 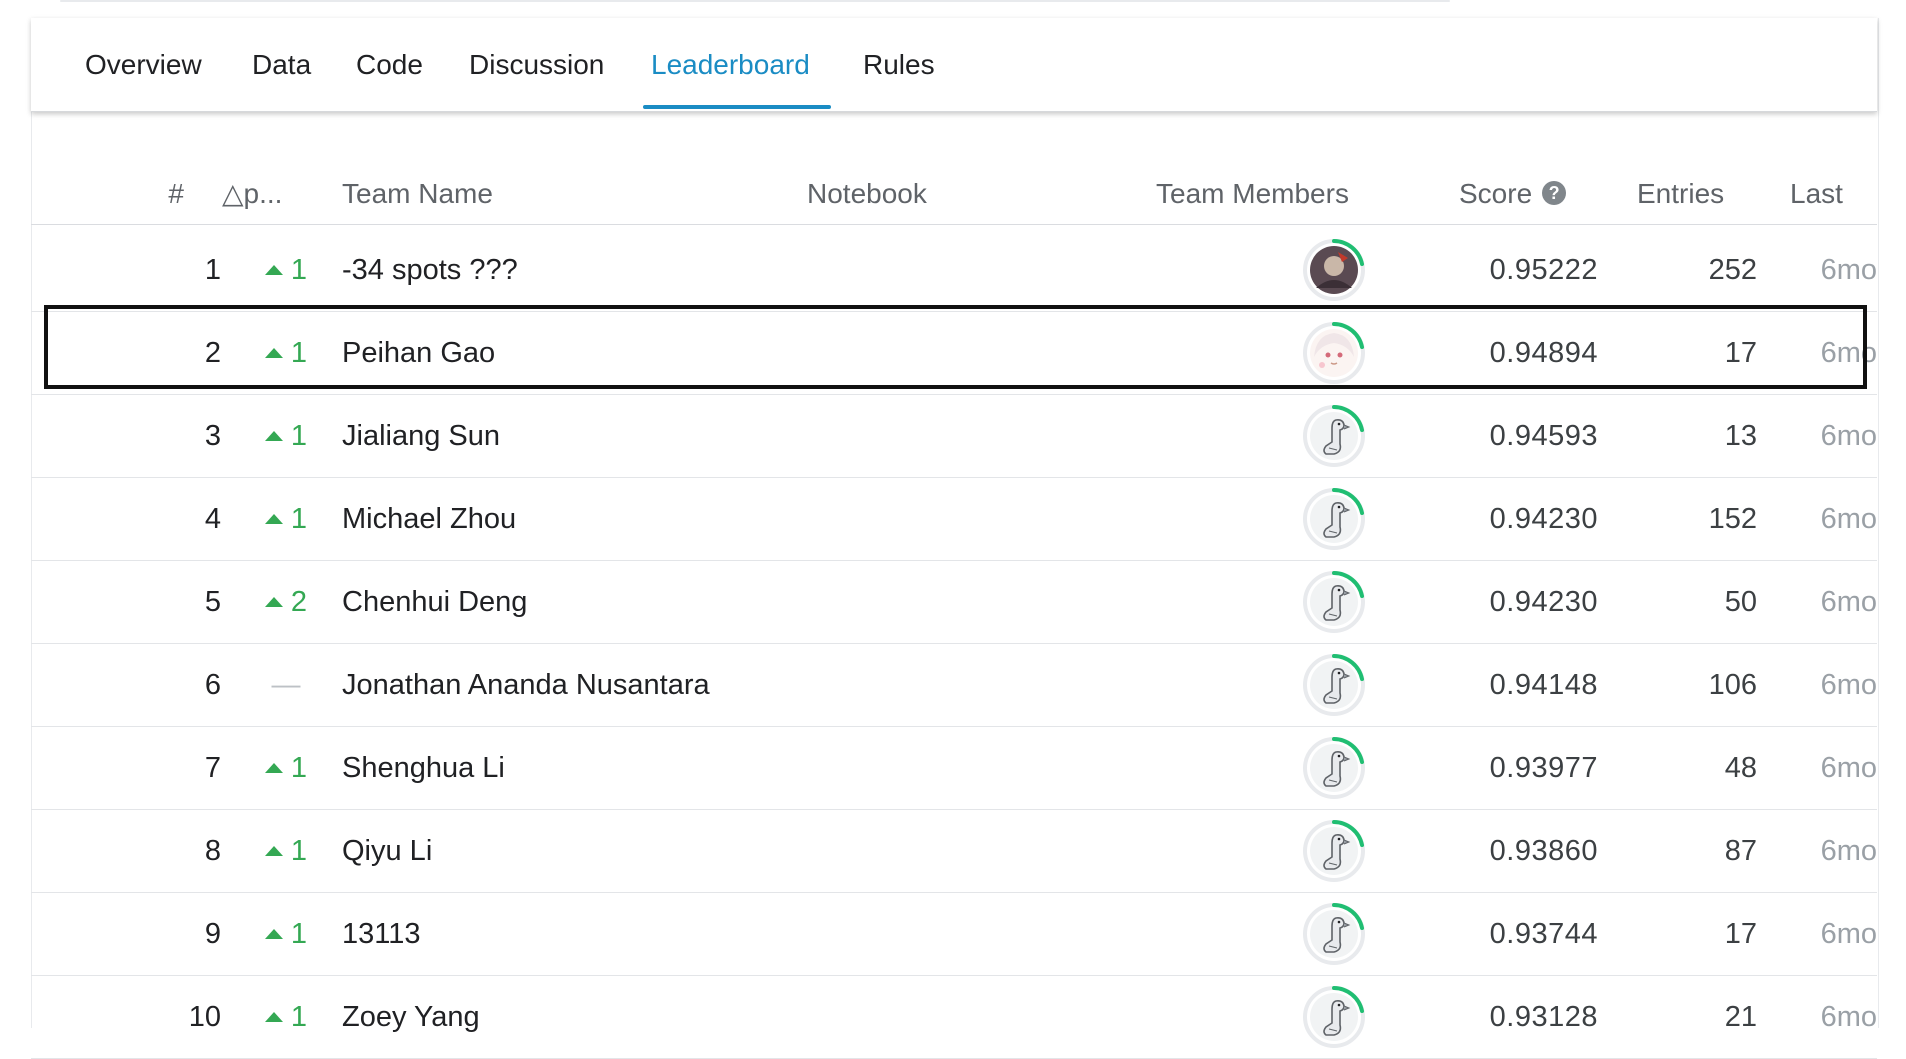 I want to click on entries-cell: 48, so click(x=1740, y=768).